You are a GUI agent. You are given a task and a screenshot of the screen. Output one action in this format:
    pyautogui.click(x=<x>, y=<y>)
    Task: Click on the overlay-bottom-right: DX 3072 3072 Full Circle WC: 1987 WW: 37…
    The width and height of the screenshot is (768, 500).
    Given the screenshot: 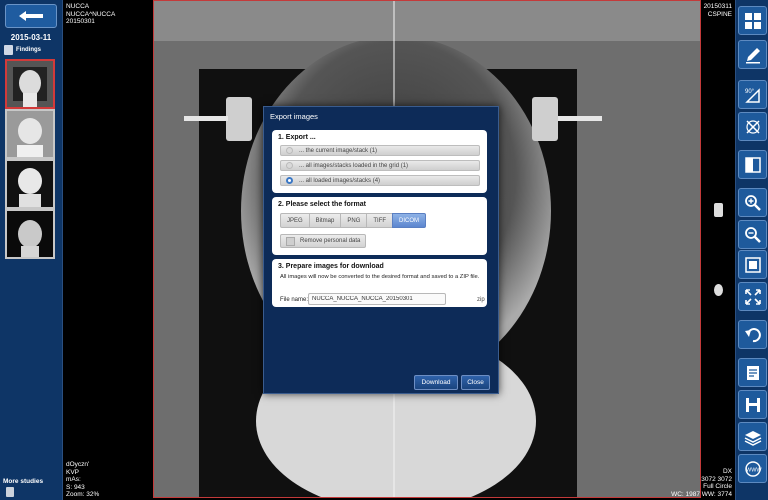 What is the action you would take?
    pyautogui.click(x=701, y=483)
    